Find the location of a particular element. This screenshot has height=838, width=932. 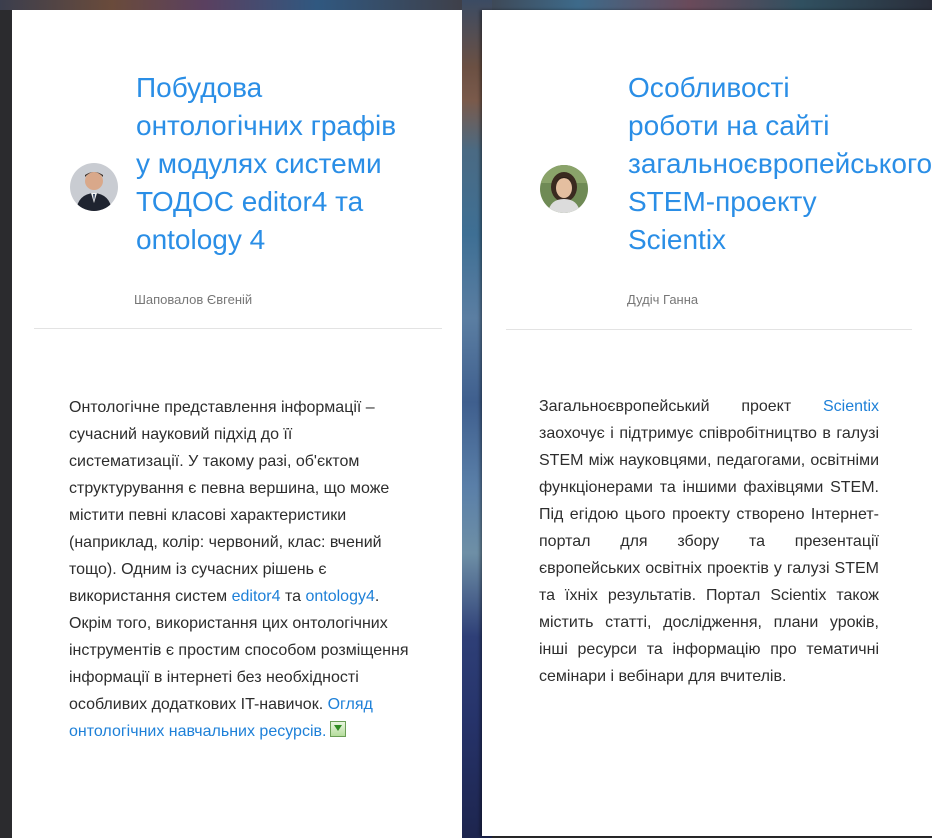

editor4-link: editor4 is located at coordinates (256, 596).